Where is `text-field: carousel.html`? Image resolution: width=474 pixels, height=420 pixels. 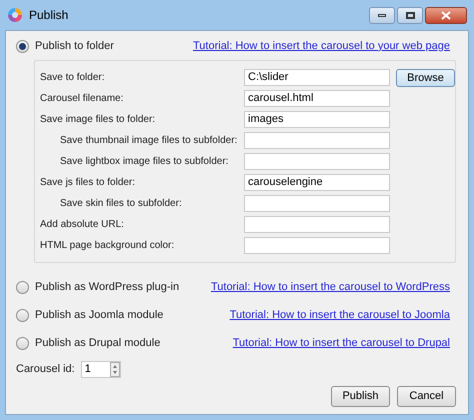
text-field: carousel.html is located at coordinates (317, 98).